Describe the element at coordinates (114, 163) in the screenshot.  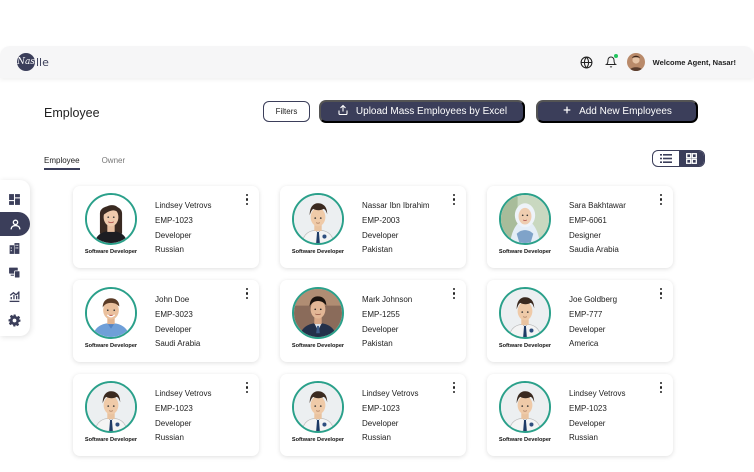
I see `tab-owner: Owner` at that location.